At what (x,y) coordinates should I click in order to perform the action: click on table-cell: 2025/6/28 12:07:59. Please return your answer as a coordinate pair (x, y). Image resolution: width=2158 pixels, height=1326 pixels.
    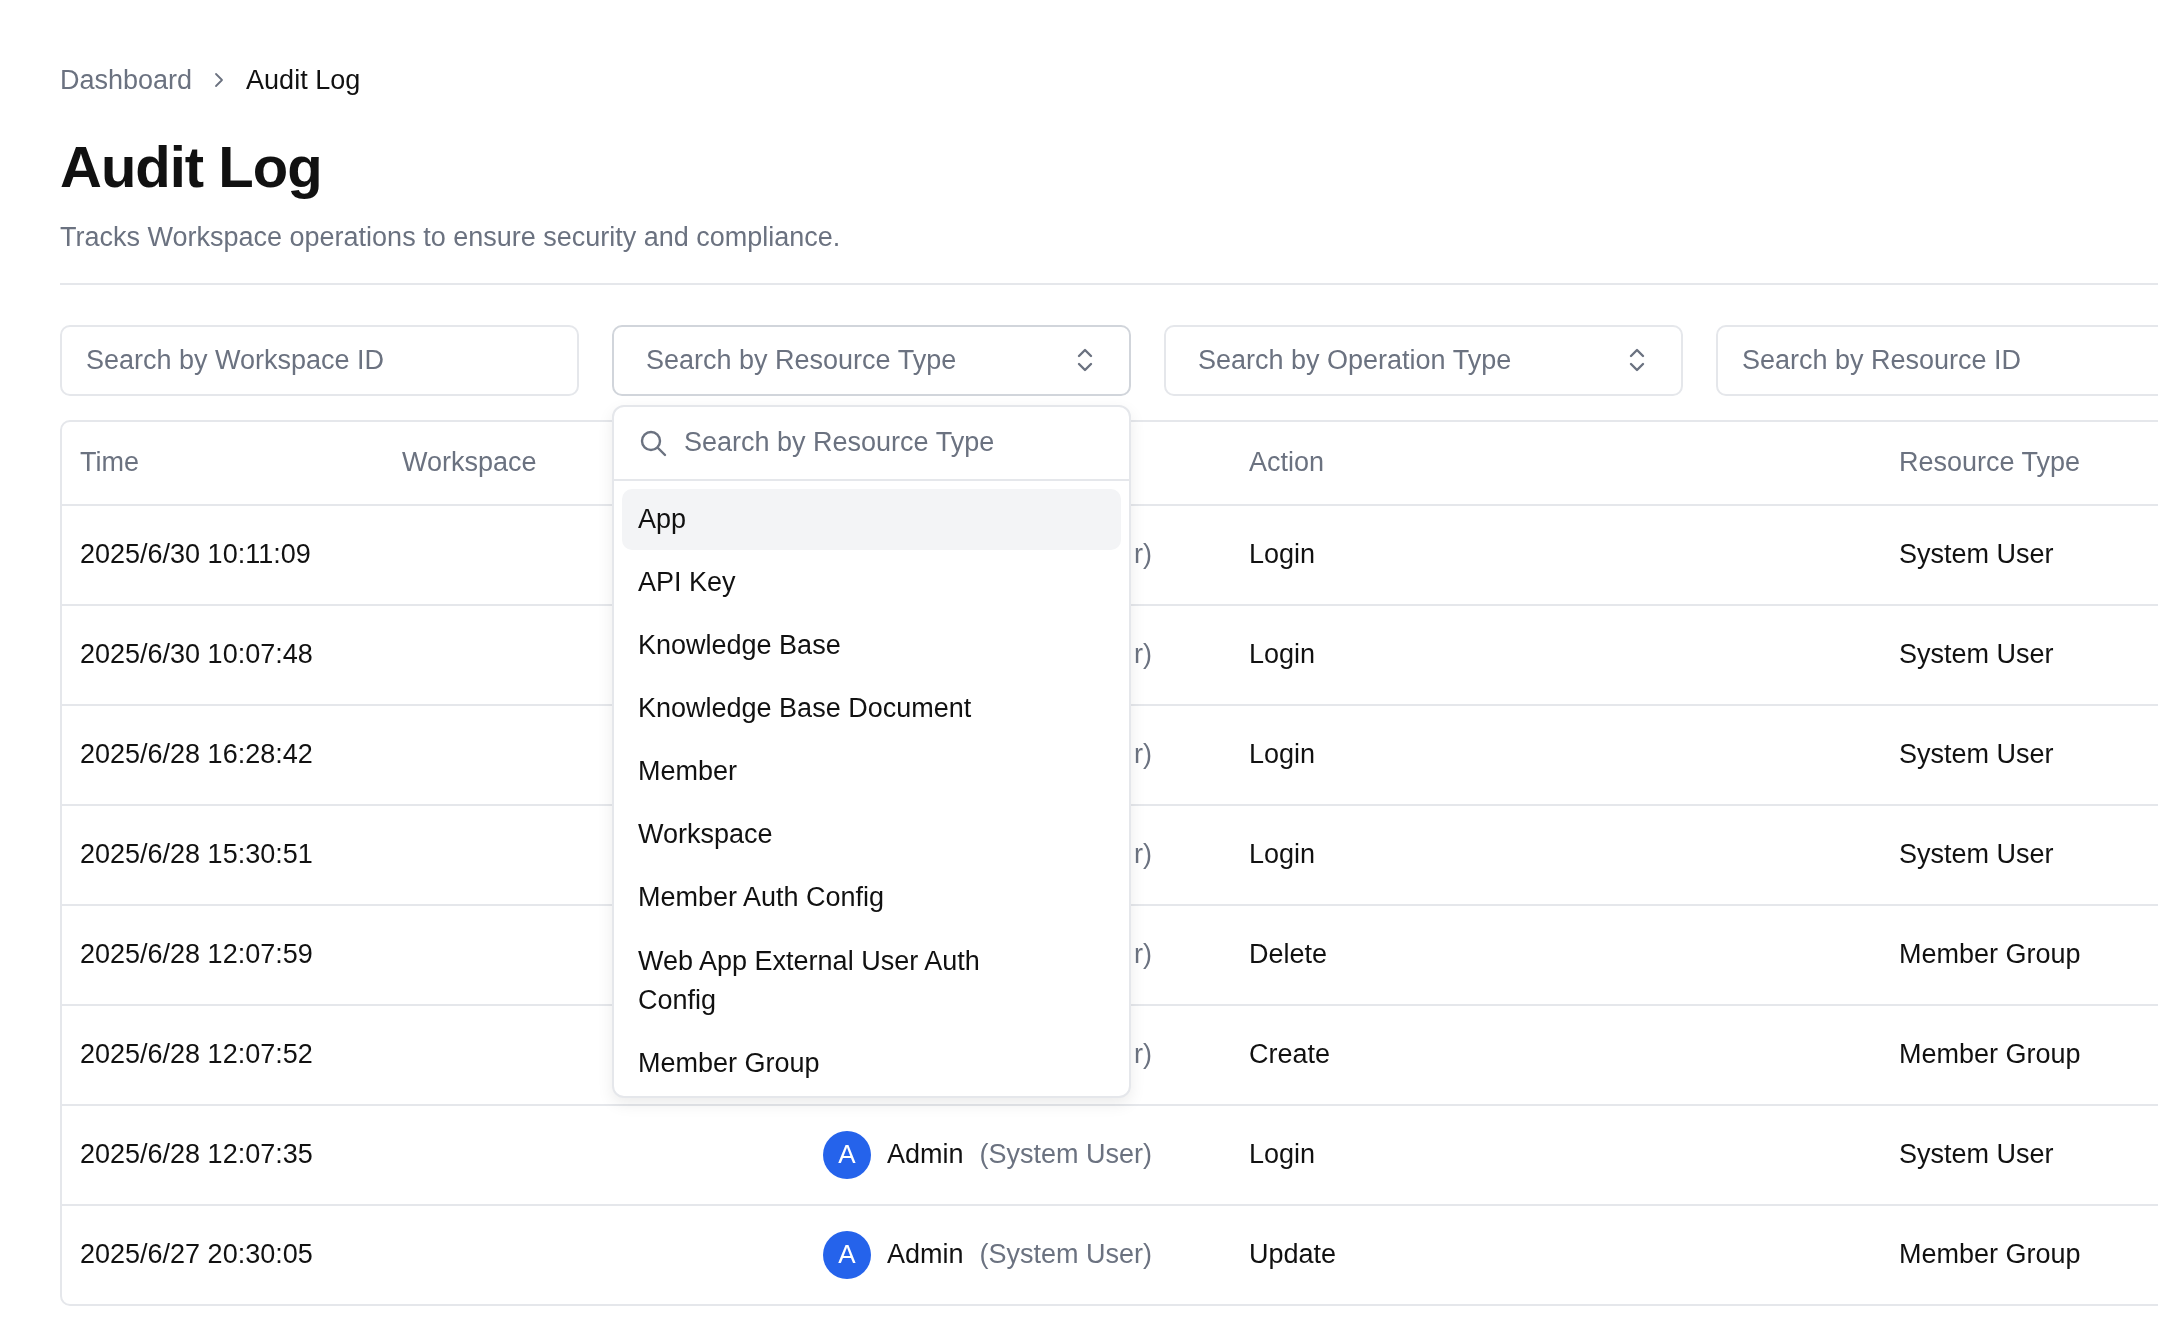
    Looking at the image, I should click on (196, 954).